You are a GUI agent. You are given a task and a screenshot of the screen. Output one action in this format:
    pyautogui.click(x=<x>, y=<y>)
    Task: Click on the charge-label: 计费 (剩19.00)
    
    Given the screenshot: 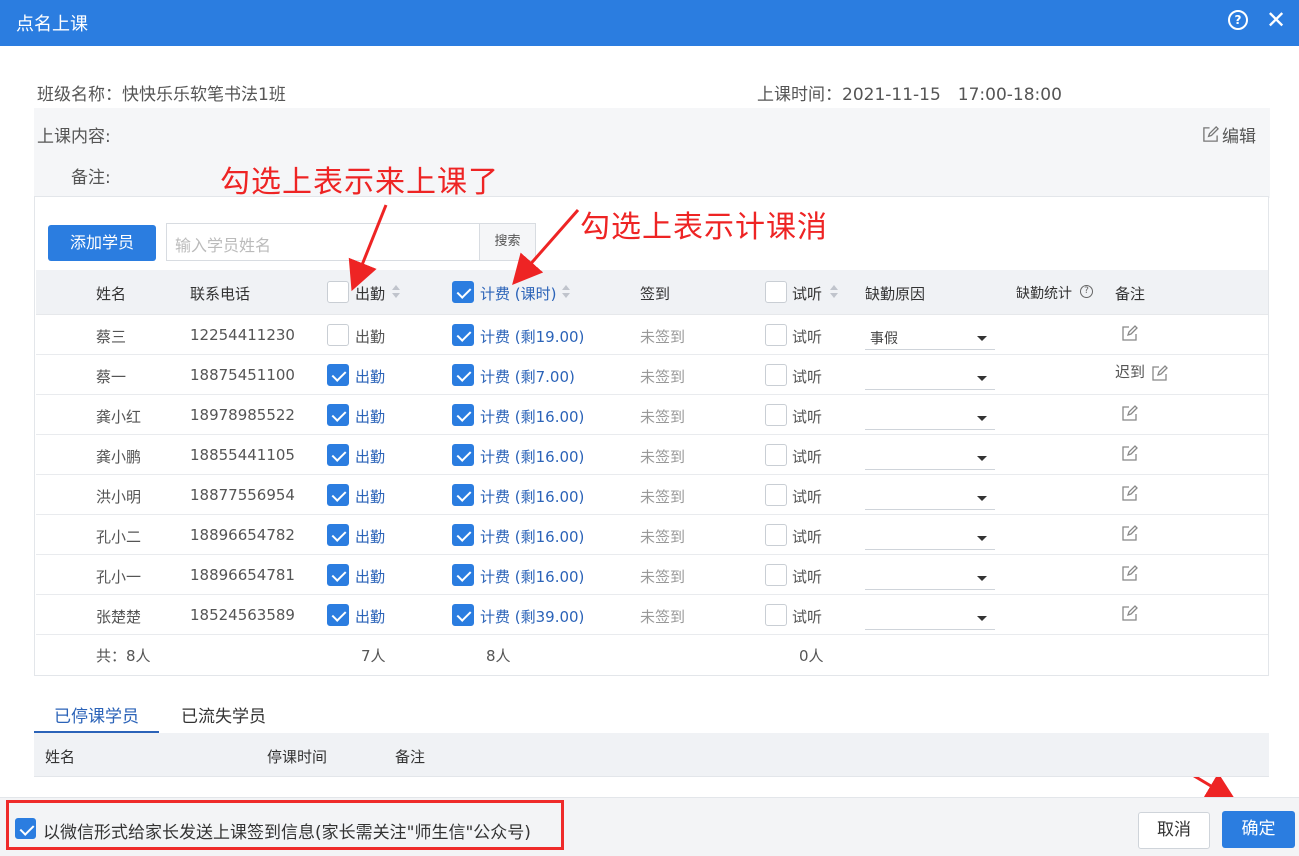 What is the action you would take?
    pyautogui.click(x=532, y=337)
    